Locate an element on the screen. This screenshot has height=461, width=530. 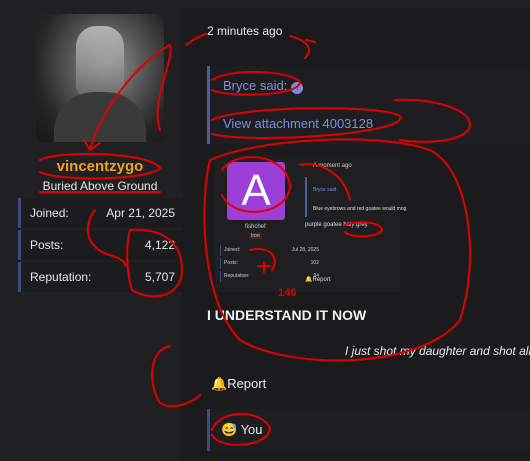
mini-stat-posts: Posts: 102 is located at coordinates (271, 263).